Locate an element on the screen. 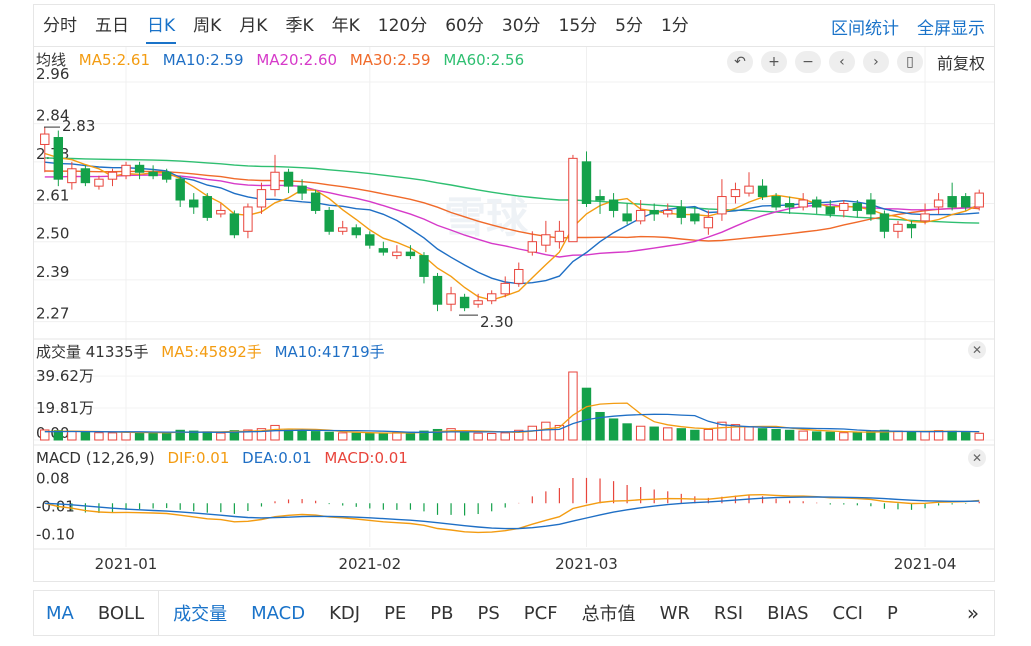 Image resolution: width=1031 pixels, height=646 pixels. period-tab-11: 5分 is located at coordinates (629, 26).